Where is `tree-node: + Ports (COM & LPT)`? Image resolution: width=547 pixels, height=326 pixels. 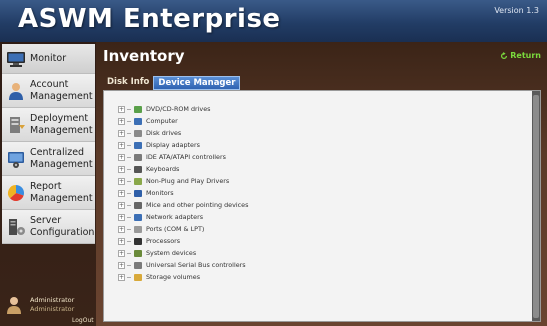 tree-node: + Ports (COM & LPT) is located at coordinates (183, 229).